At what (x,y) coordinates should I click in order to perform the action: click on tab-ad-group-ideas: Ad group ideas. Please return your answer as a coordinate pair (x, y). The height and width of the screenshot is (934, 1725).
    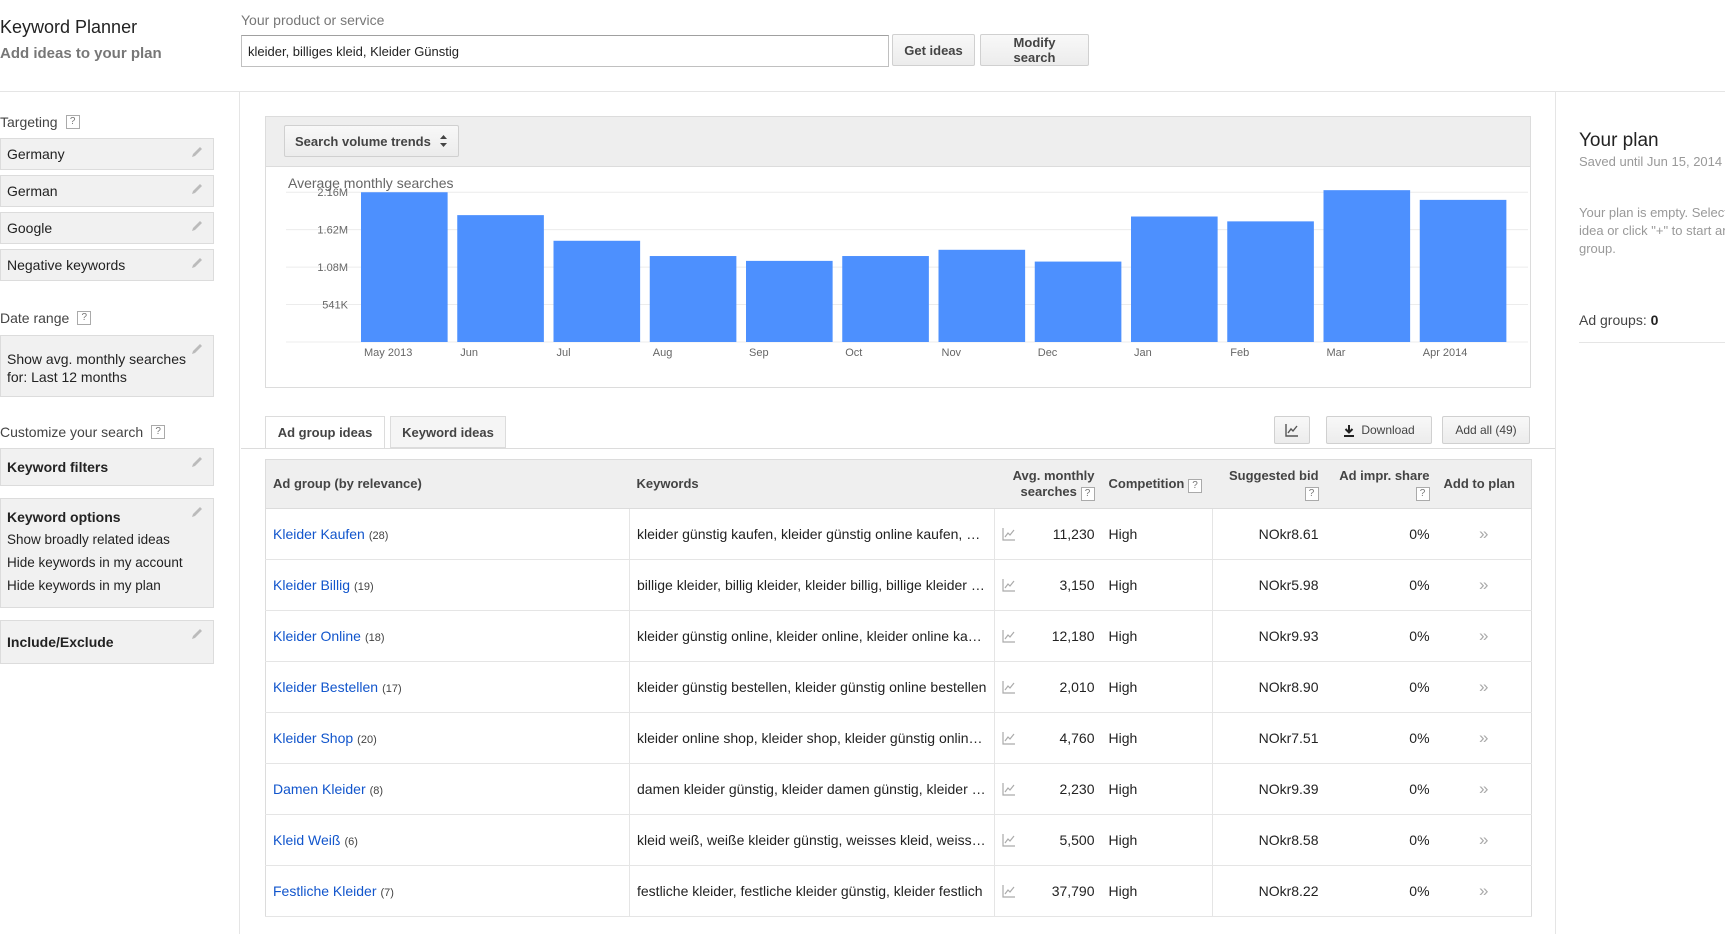
    Looking at the image, I should click on (325, 432).